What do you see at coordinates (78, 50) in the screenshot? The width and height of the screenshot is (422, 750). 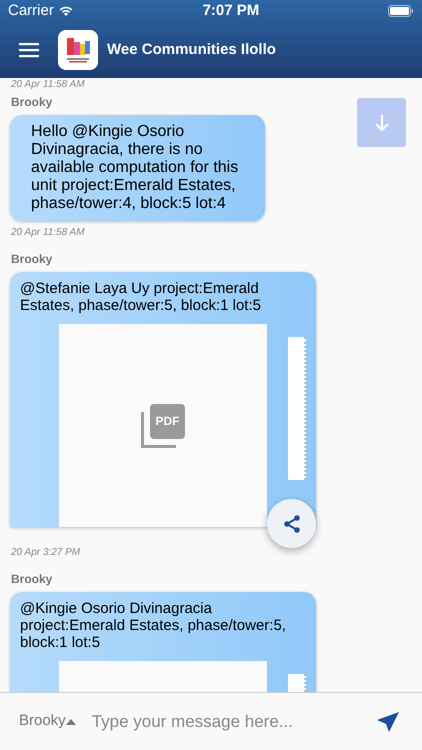 I see `app-logo` at bounding box center [78, 50].